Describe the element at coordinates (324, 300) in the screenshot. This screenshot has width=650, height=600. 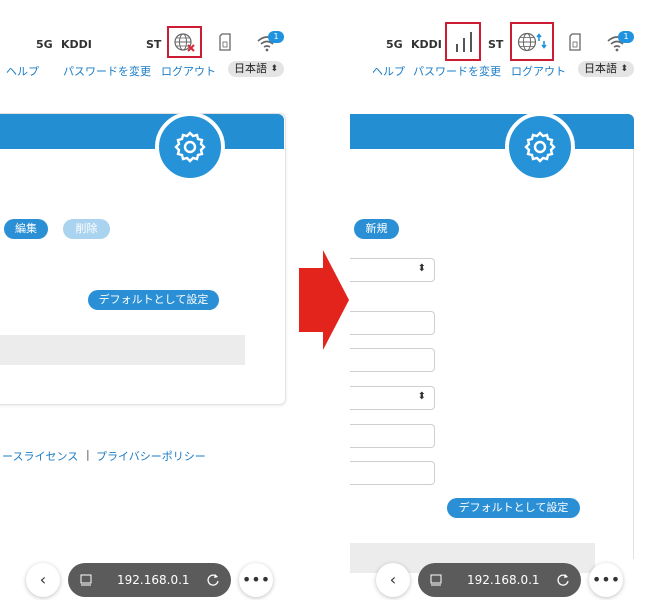
I see `arrow-right-icon` at that location.